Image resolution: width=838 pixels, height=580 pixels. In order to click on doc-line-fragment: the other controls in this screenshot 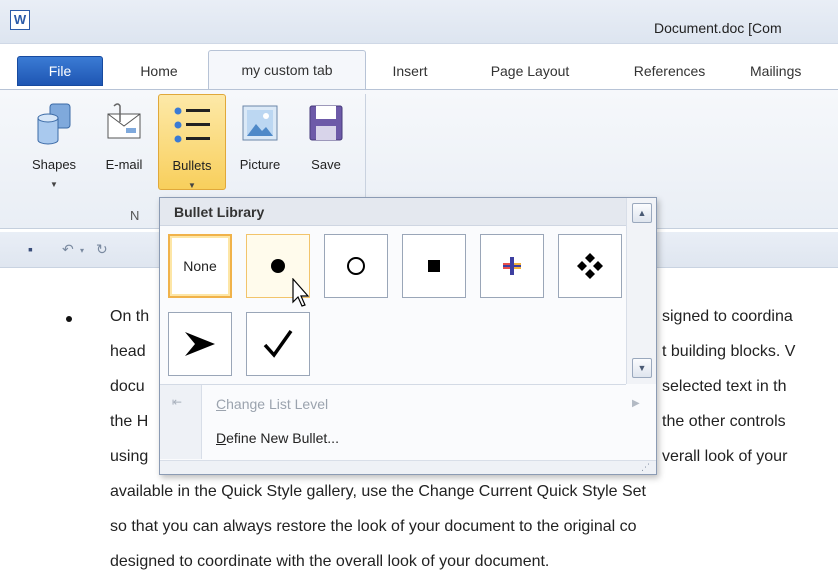, I will do `click(724, 421)`.